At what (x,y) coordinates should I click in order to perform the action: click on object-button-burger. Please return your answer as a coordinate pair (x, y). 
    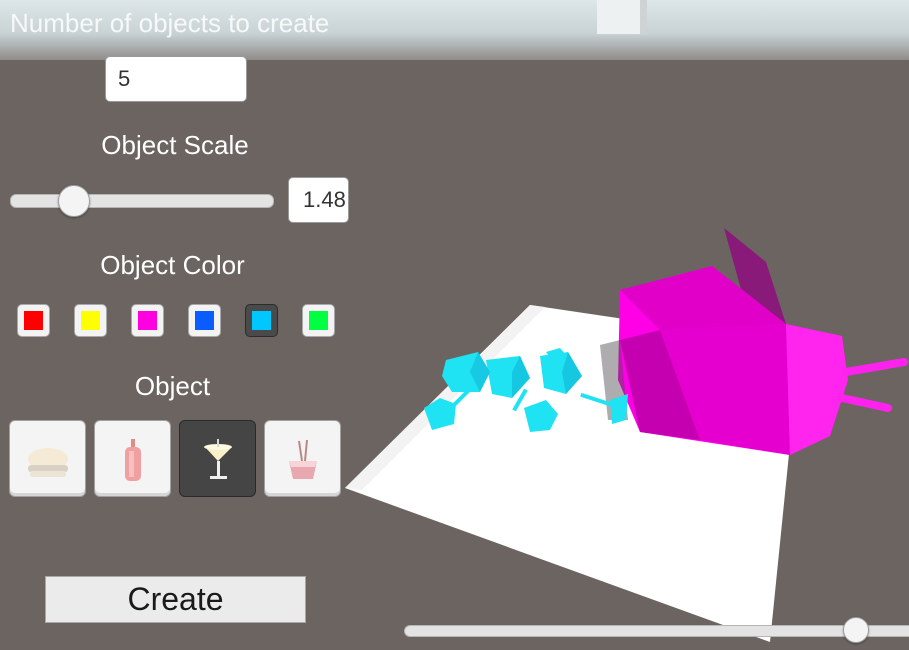
    Looking at the image, I should click on (47, 458).